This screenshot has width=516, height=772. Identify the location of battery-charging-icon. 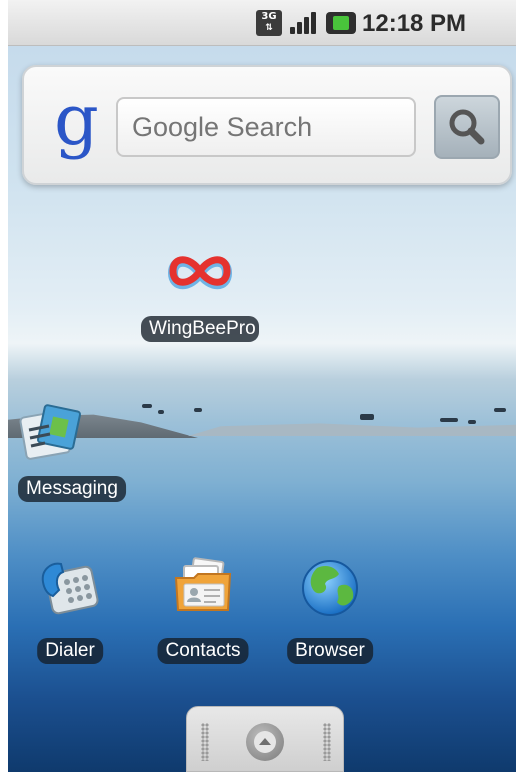
(341, 23).